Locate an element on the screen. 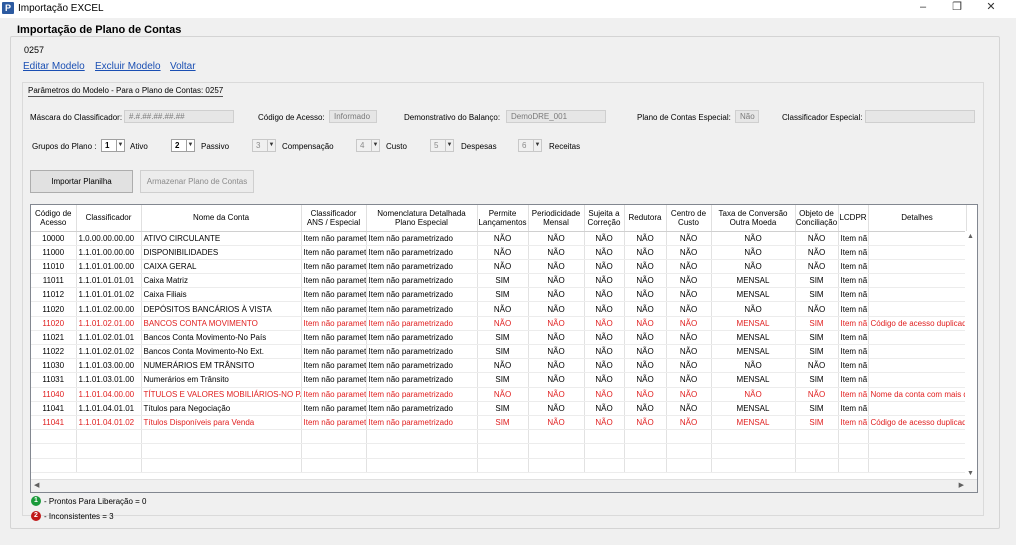 The width and height of the screenshot is (1016, 545). column-header: Taxa de Conversão Outra Moeda is located at coordinates (753, 218).